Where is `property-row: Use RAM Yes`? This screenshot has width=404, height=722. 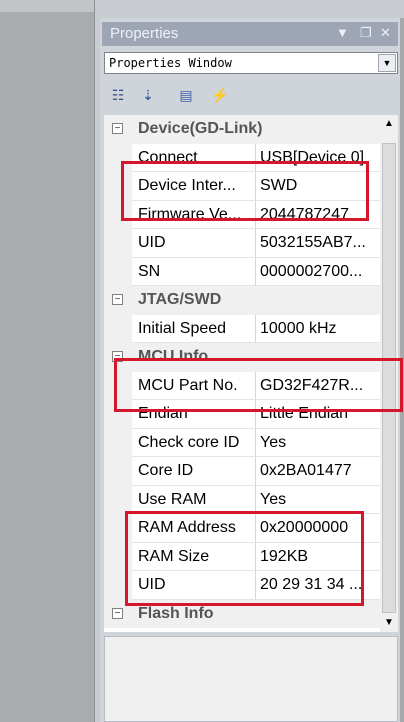
property-row: Use RAM Yes is located at coordinates (242, 499).